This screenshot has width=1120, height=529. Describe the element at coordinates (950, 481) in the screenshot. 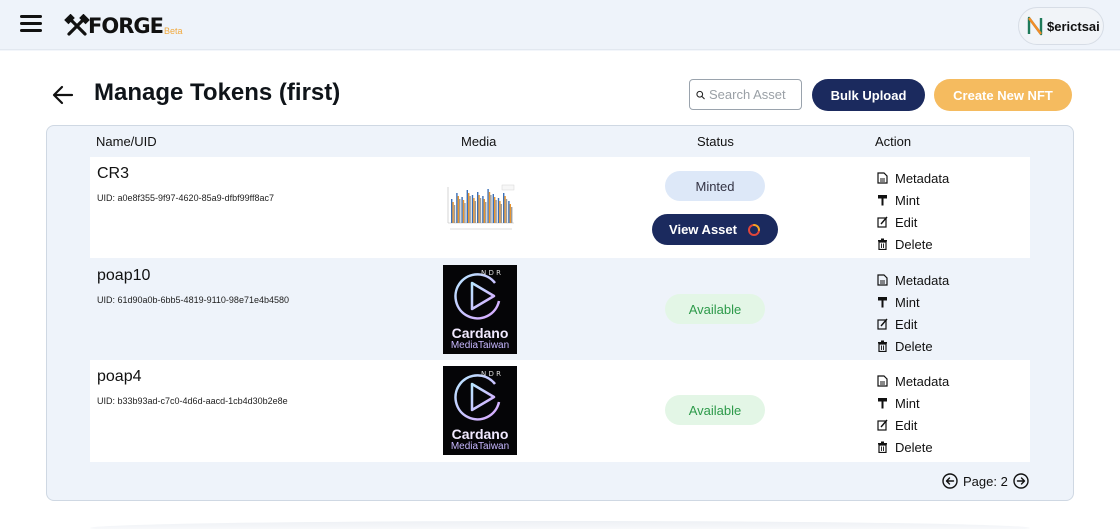

I see `circle-arrow-left-icon` at that location.